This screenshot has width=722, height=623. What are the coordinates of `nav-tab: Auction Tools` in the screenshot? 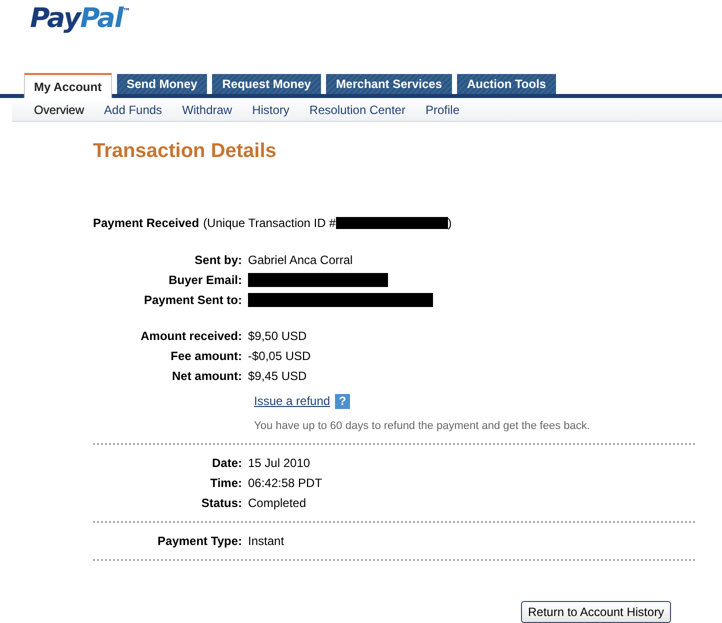 It's located at (506, 84).